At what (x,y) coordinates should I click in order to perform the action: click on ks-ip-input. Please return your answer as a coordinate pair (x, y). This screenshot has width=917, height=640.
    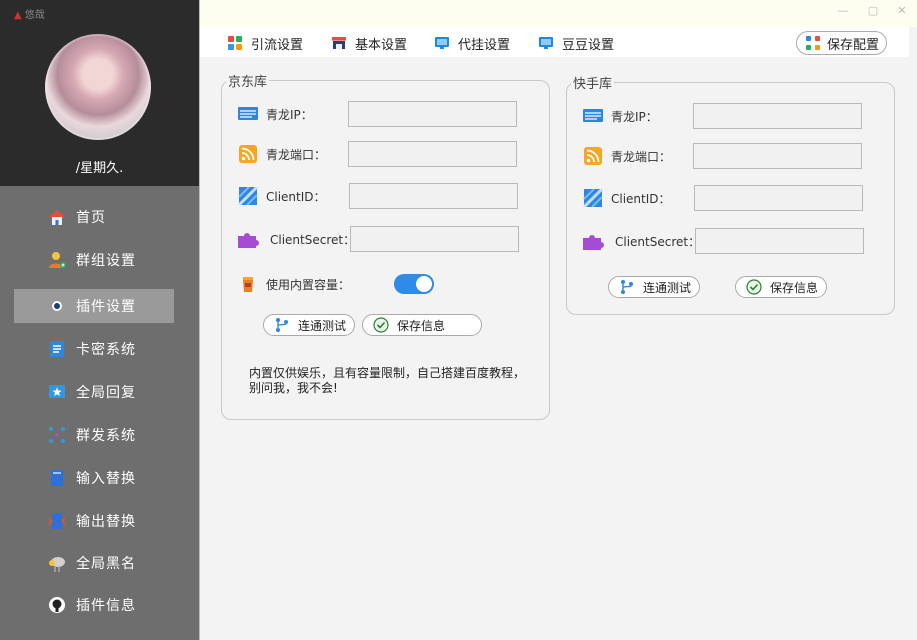
    Looking at the image, I should click on (777, 116).